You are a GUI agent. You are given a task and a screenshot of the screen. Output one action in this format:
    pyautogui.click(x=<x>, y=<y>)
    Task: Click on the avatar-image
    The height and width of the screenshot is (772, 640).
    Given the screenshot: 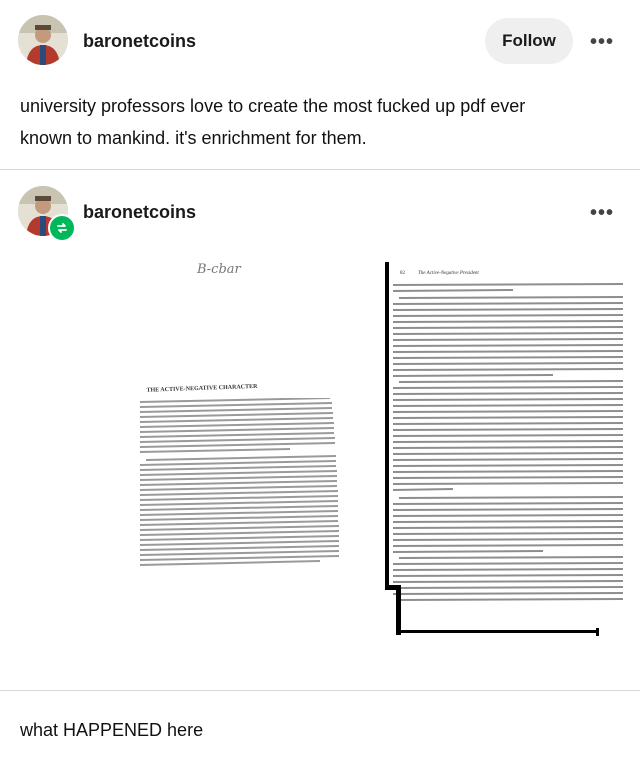 What is the action you would take?
    pyautogui.click(x=43, y=40)
    